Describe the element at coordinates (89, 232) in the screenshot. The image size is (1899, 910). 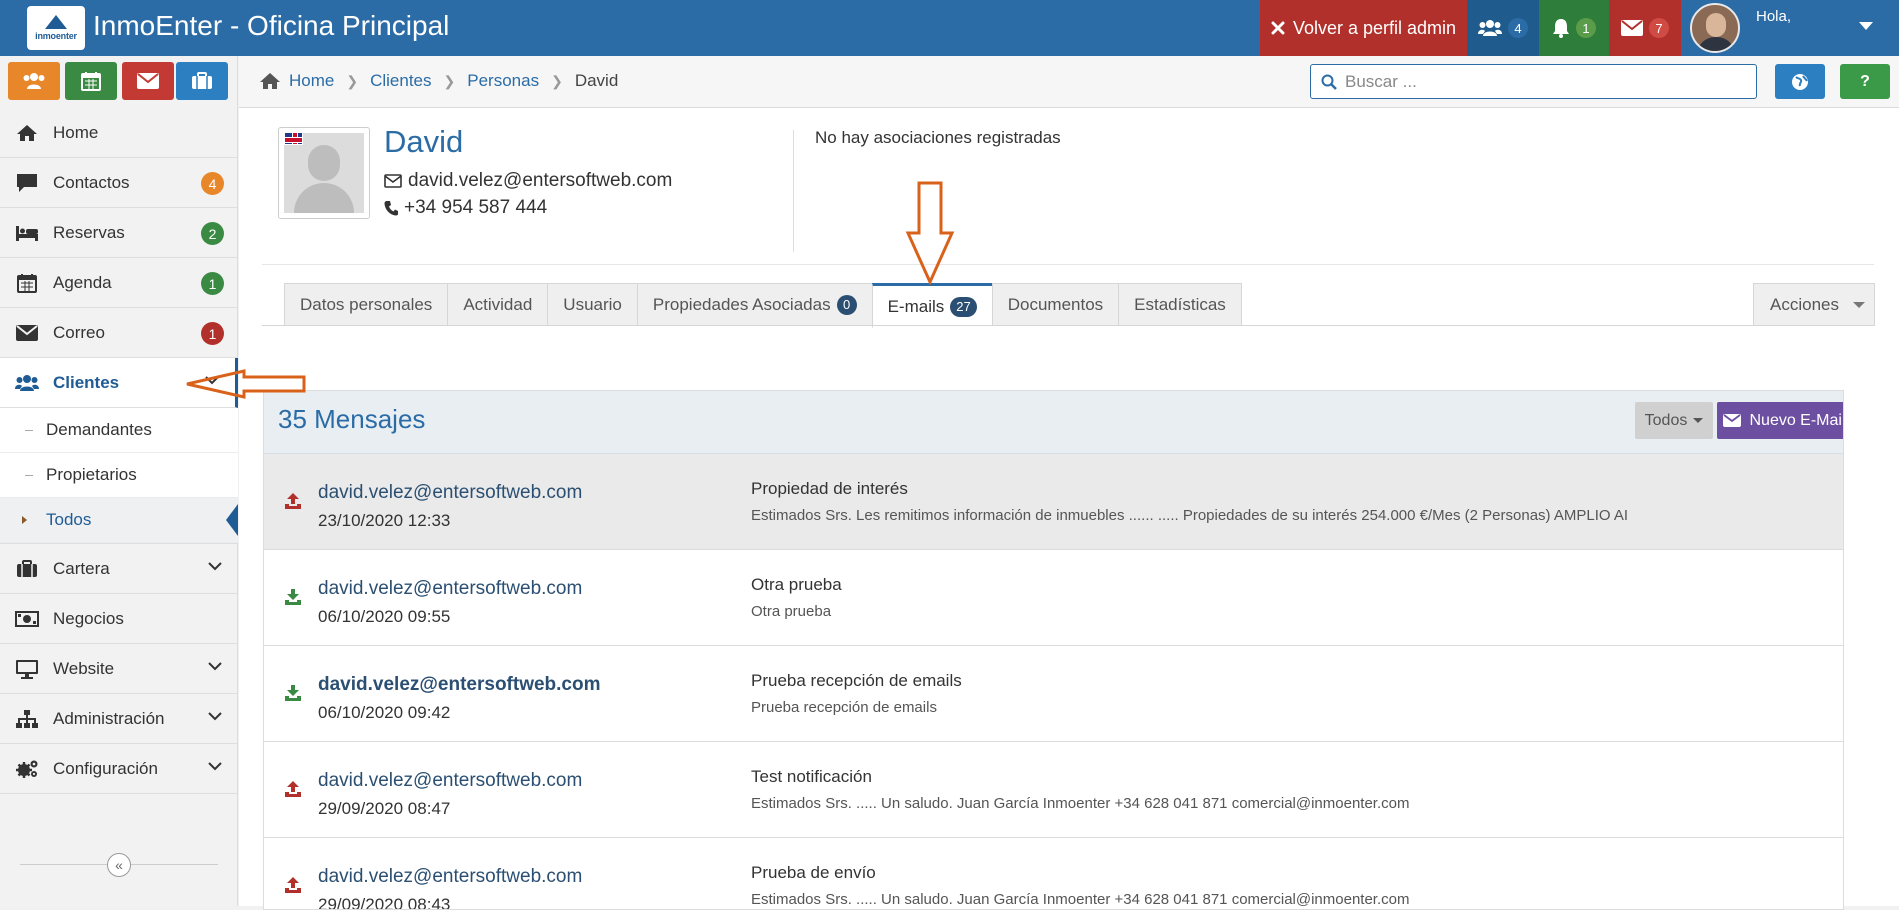
I see `sidebar-item-label: Reservas` at that location.